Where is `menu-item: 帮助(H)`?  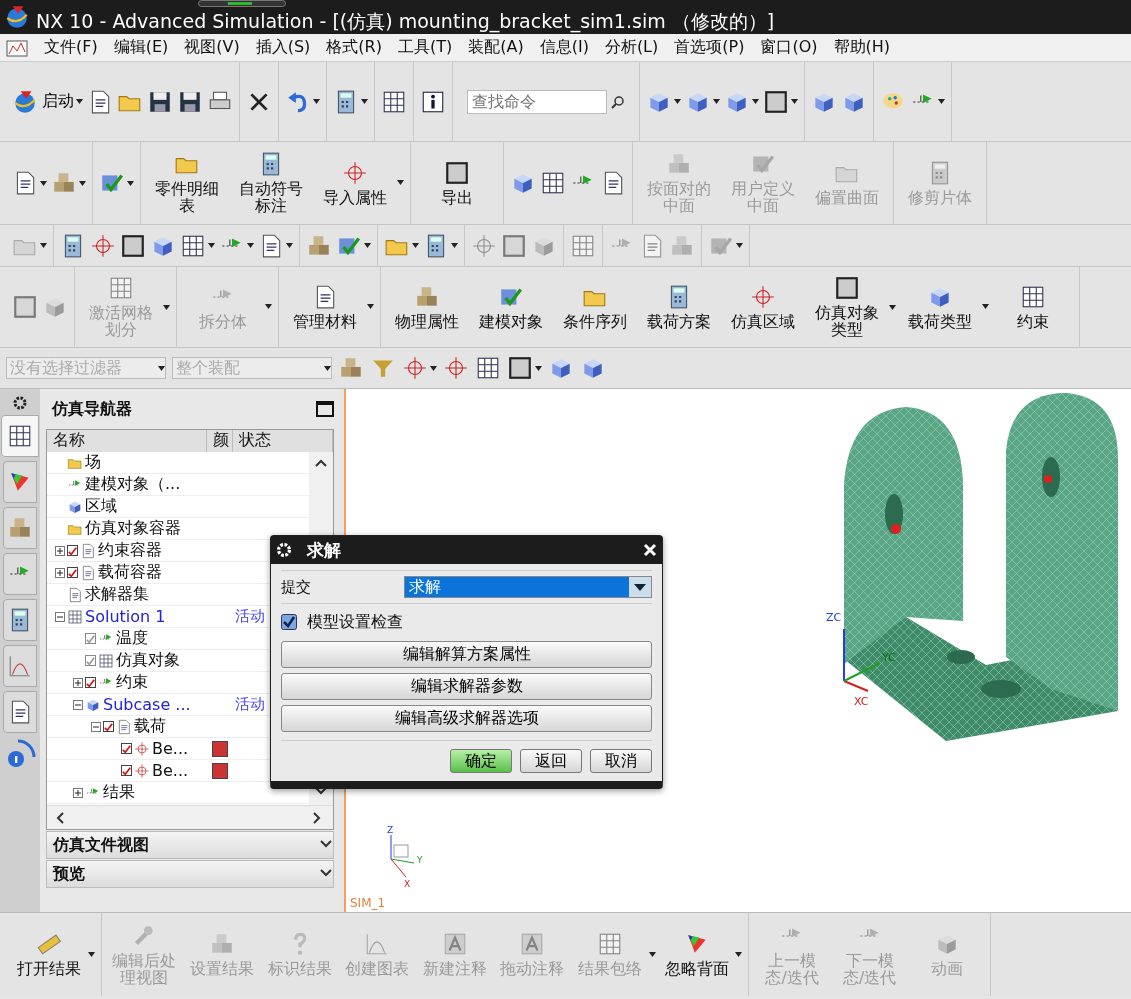
menu-item: 帮助(H) is located at coordinates (861, 47).